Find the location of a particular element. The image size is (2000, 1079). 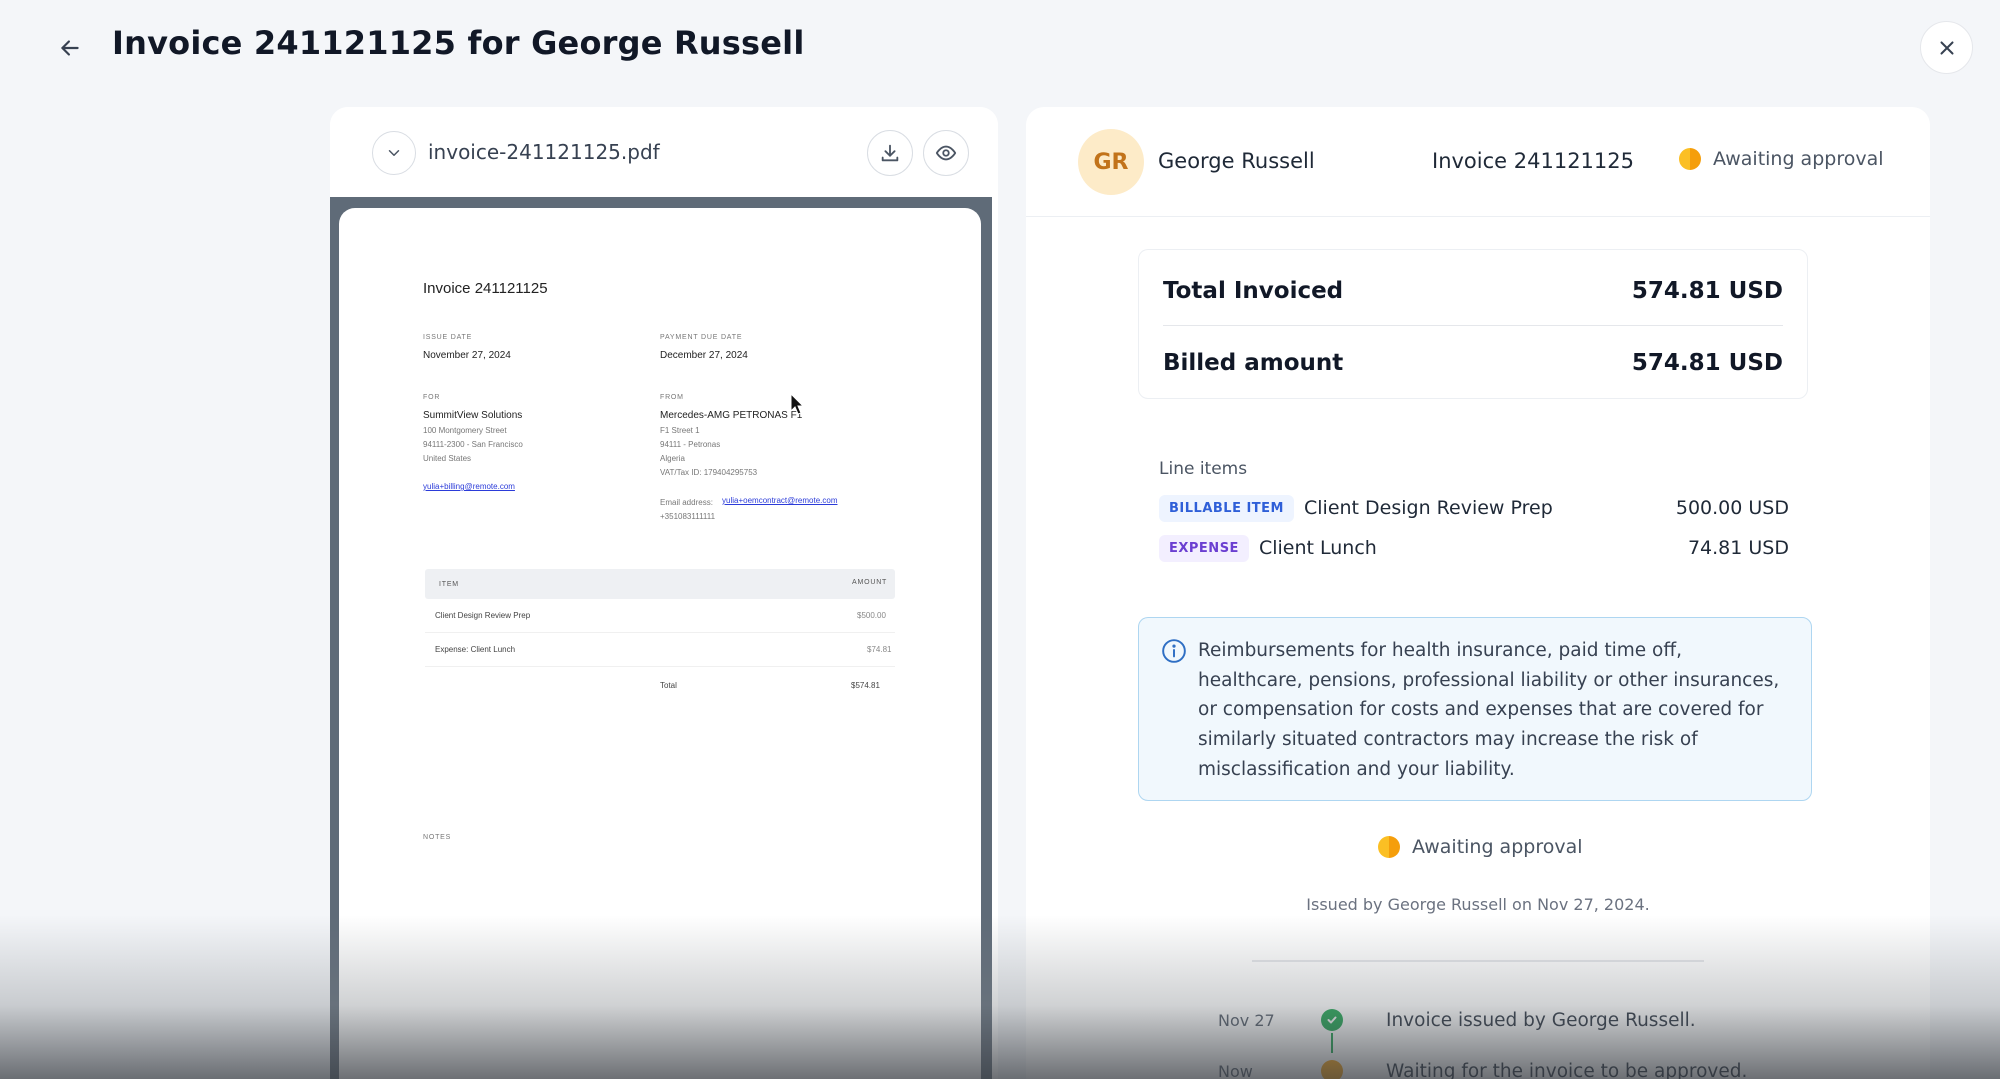

line-item-name: Client Design Review Prep is located at coordinates (1428, 508).